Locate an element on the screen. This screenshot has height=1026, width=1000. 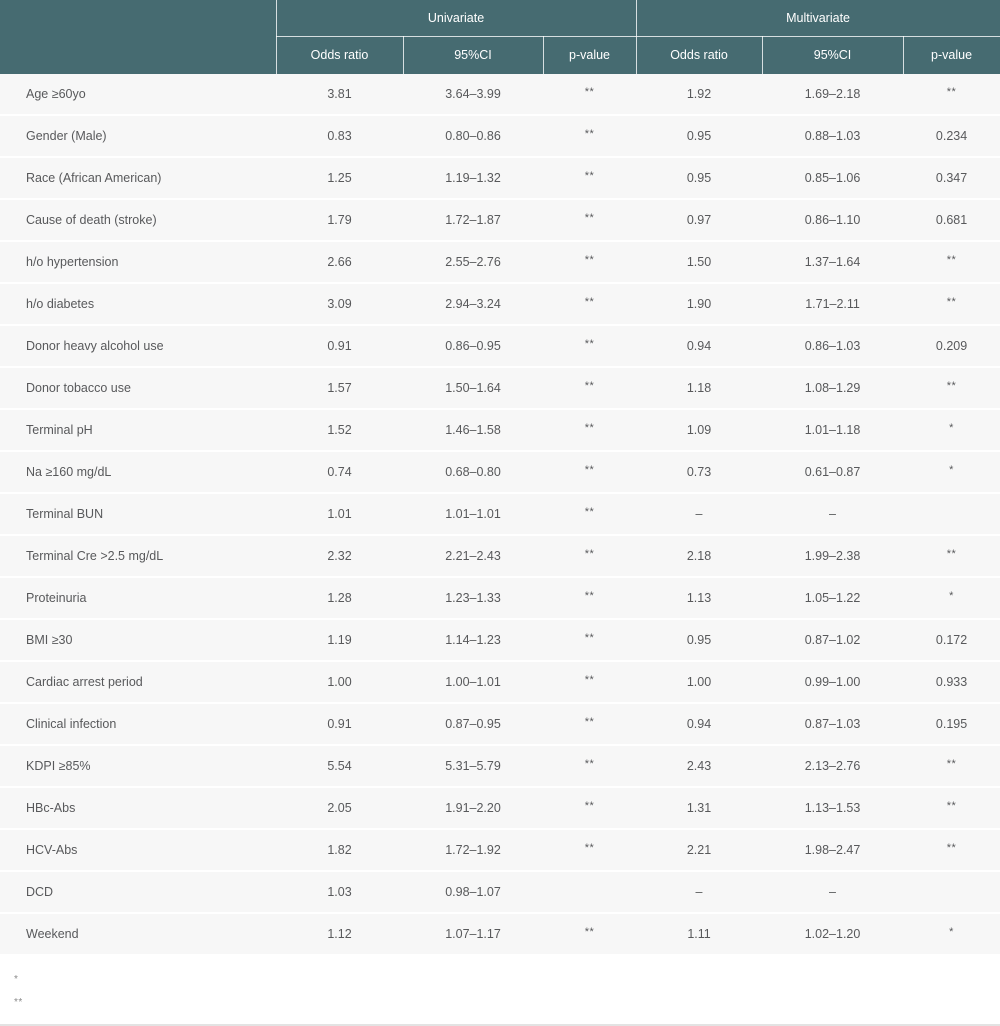
cell-multivariate-ci: 1.98–2.47 is located at coordinates (833, 850).